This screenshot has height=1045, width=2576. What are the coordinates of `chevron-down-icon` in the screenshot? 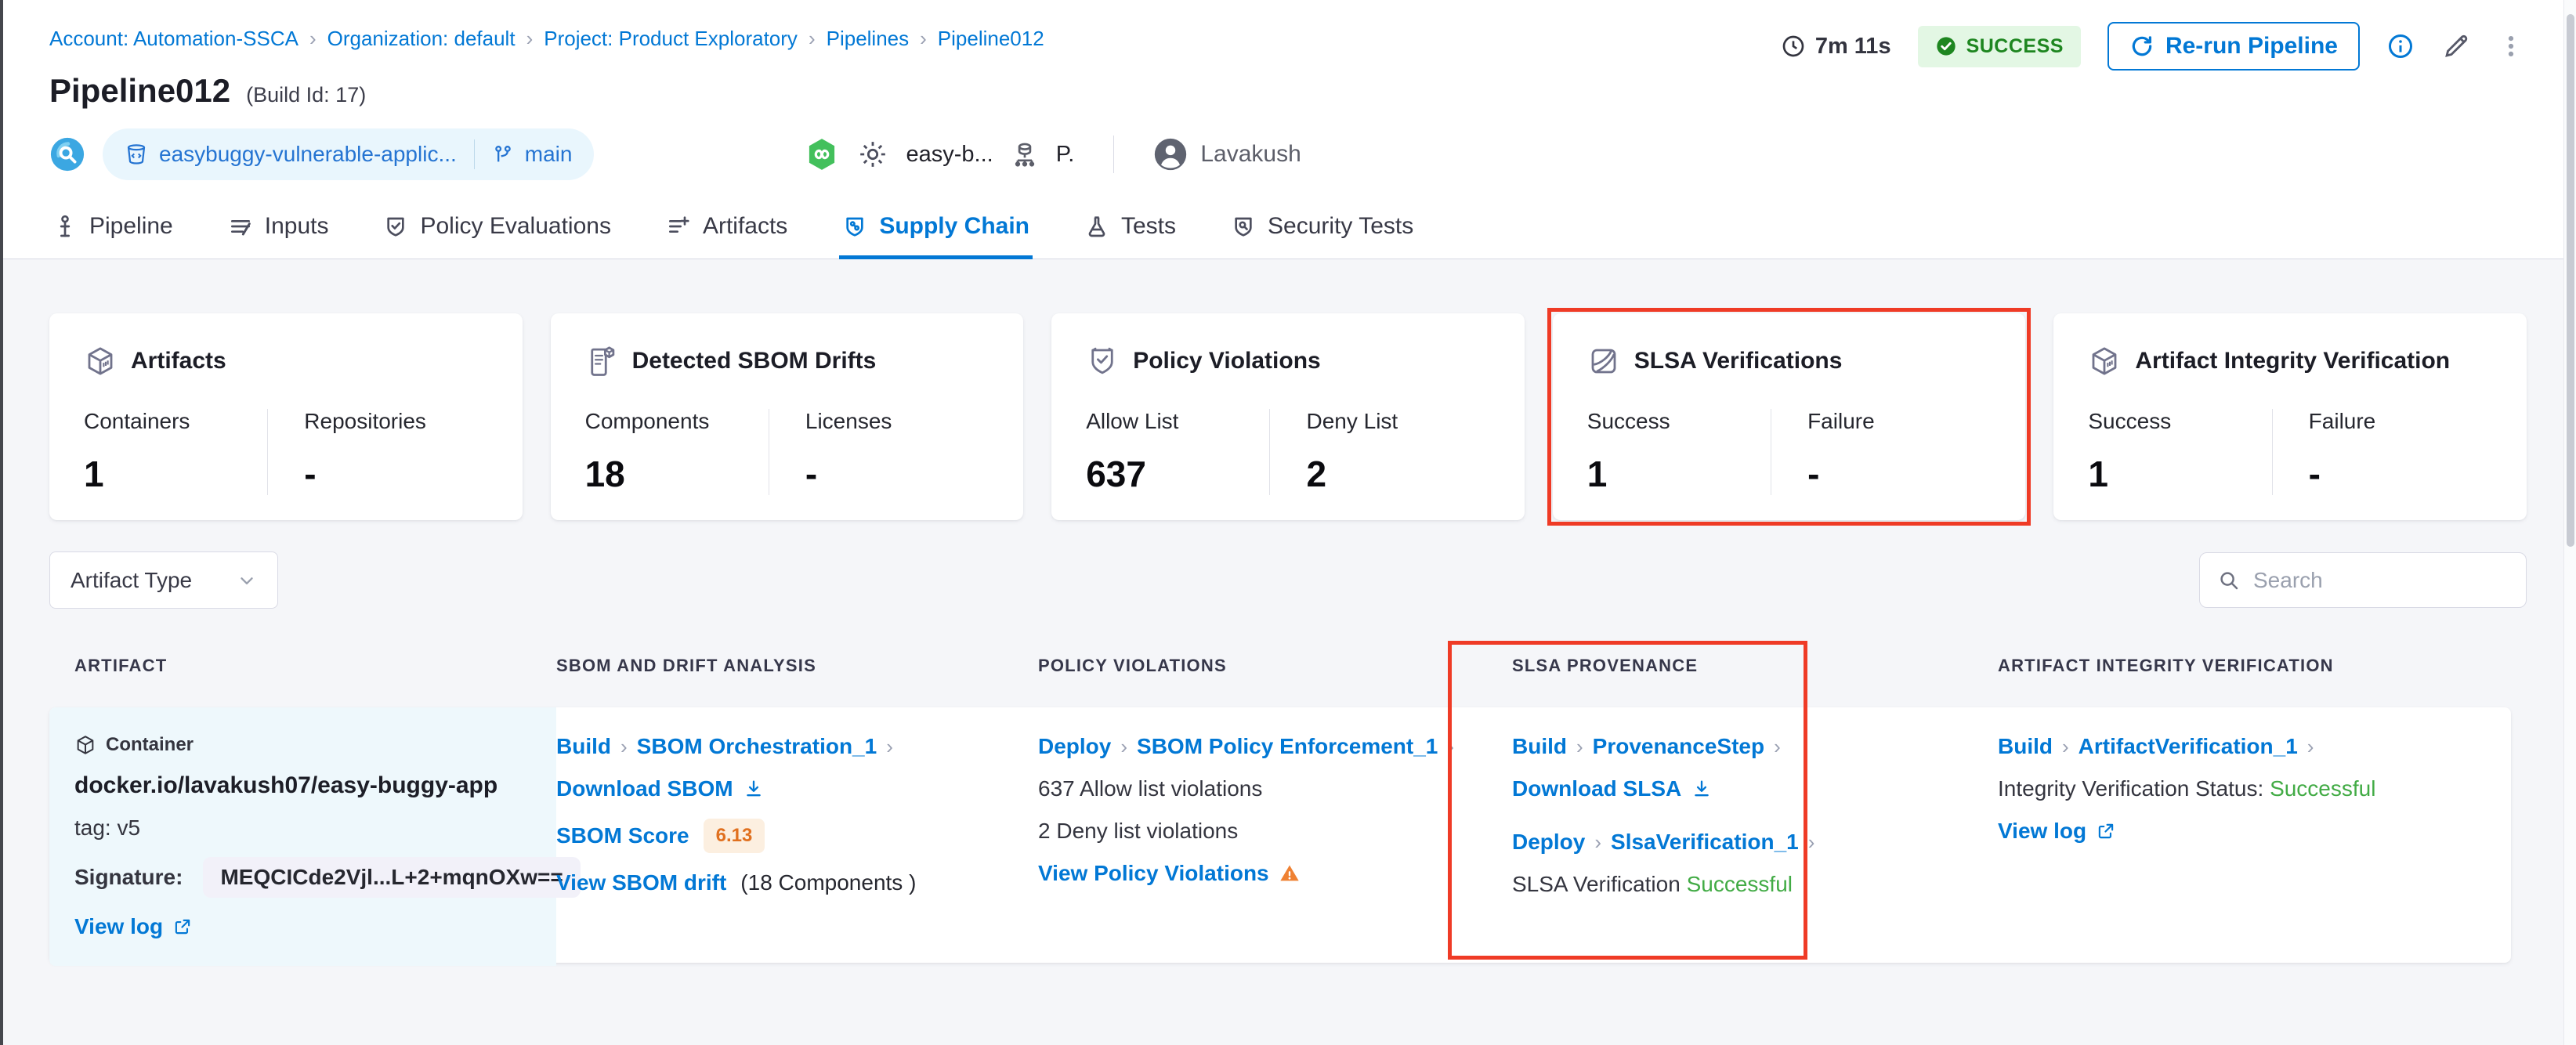 It's located at (247, 580).